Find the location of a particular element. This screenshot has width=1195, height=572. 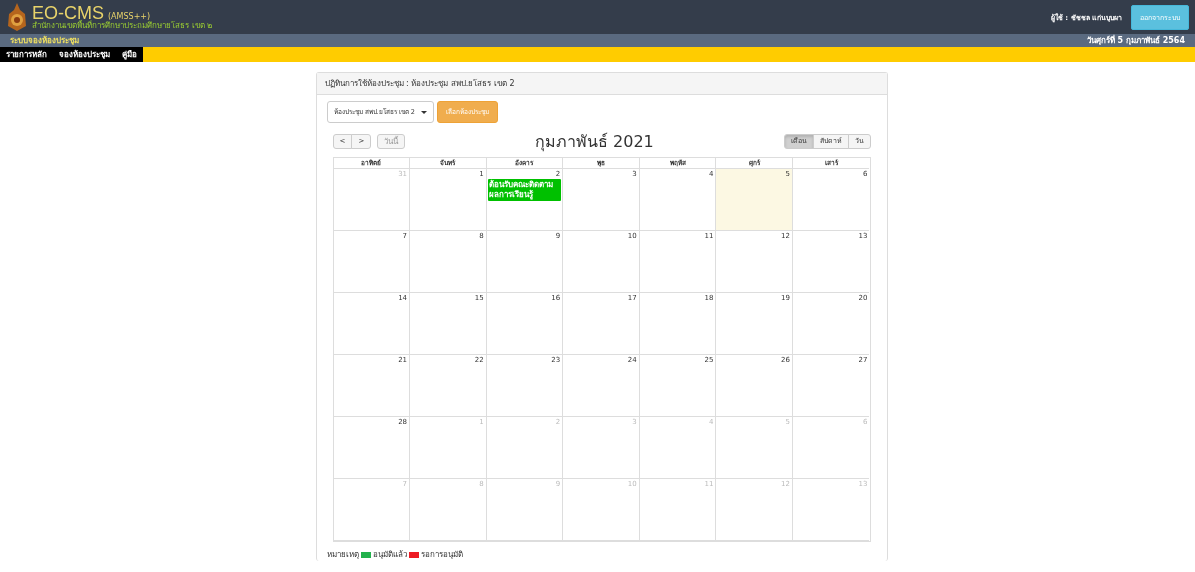

current-date: วันศุกร์ที่ 5 กุมภาพันธ์ 2564 is located at coordinates (1135, 40).